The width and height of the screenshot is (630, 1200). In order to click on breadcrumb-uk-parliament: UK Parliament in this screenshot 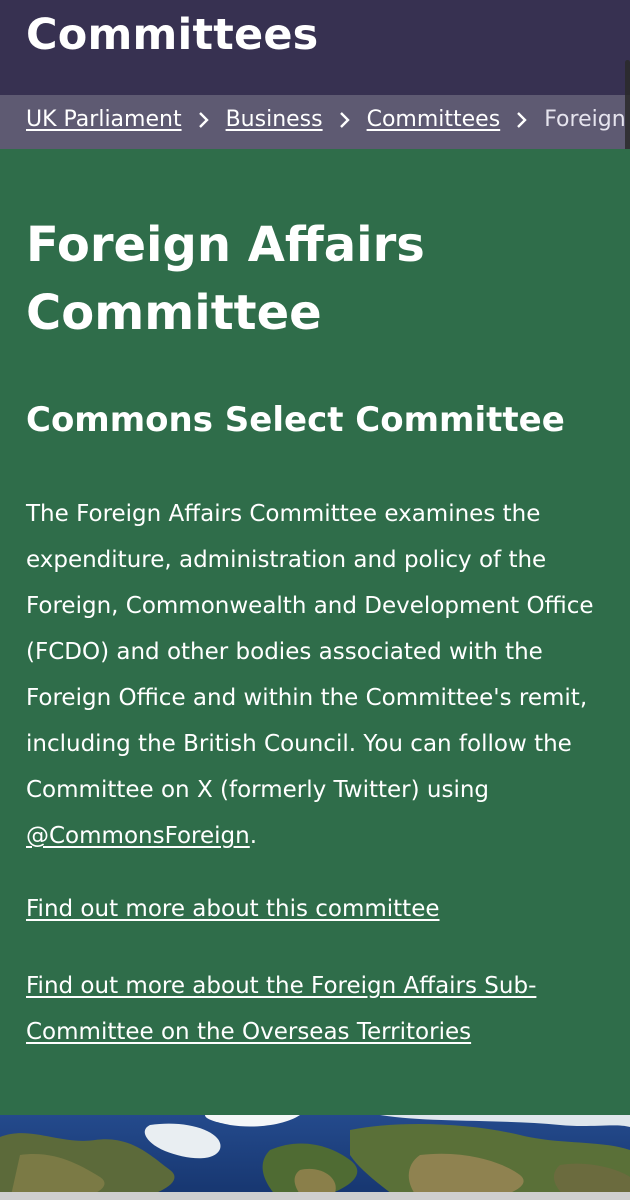, I will do `click(104, 119)`.